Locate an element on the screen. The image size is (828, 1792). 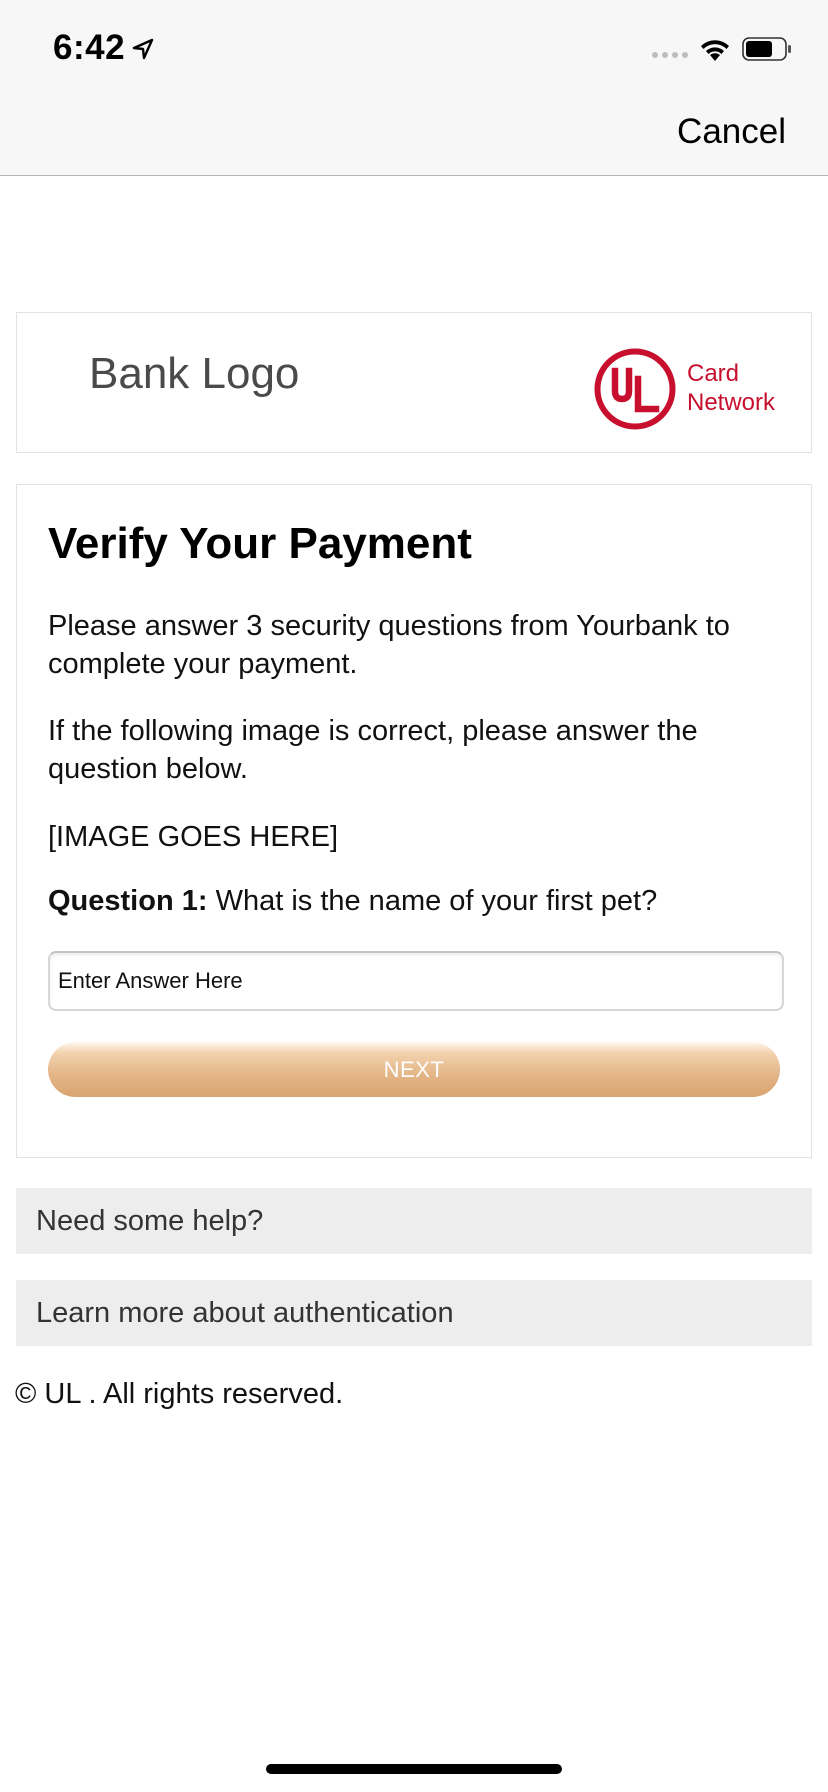
status-time: 6:42 is located at coordinates (89, 47).